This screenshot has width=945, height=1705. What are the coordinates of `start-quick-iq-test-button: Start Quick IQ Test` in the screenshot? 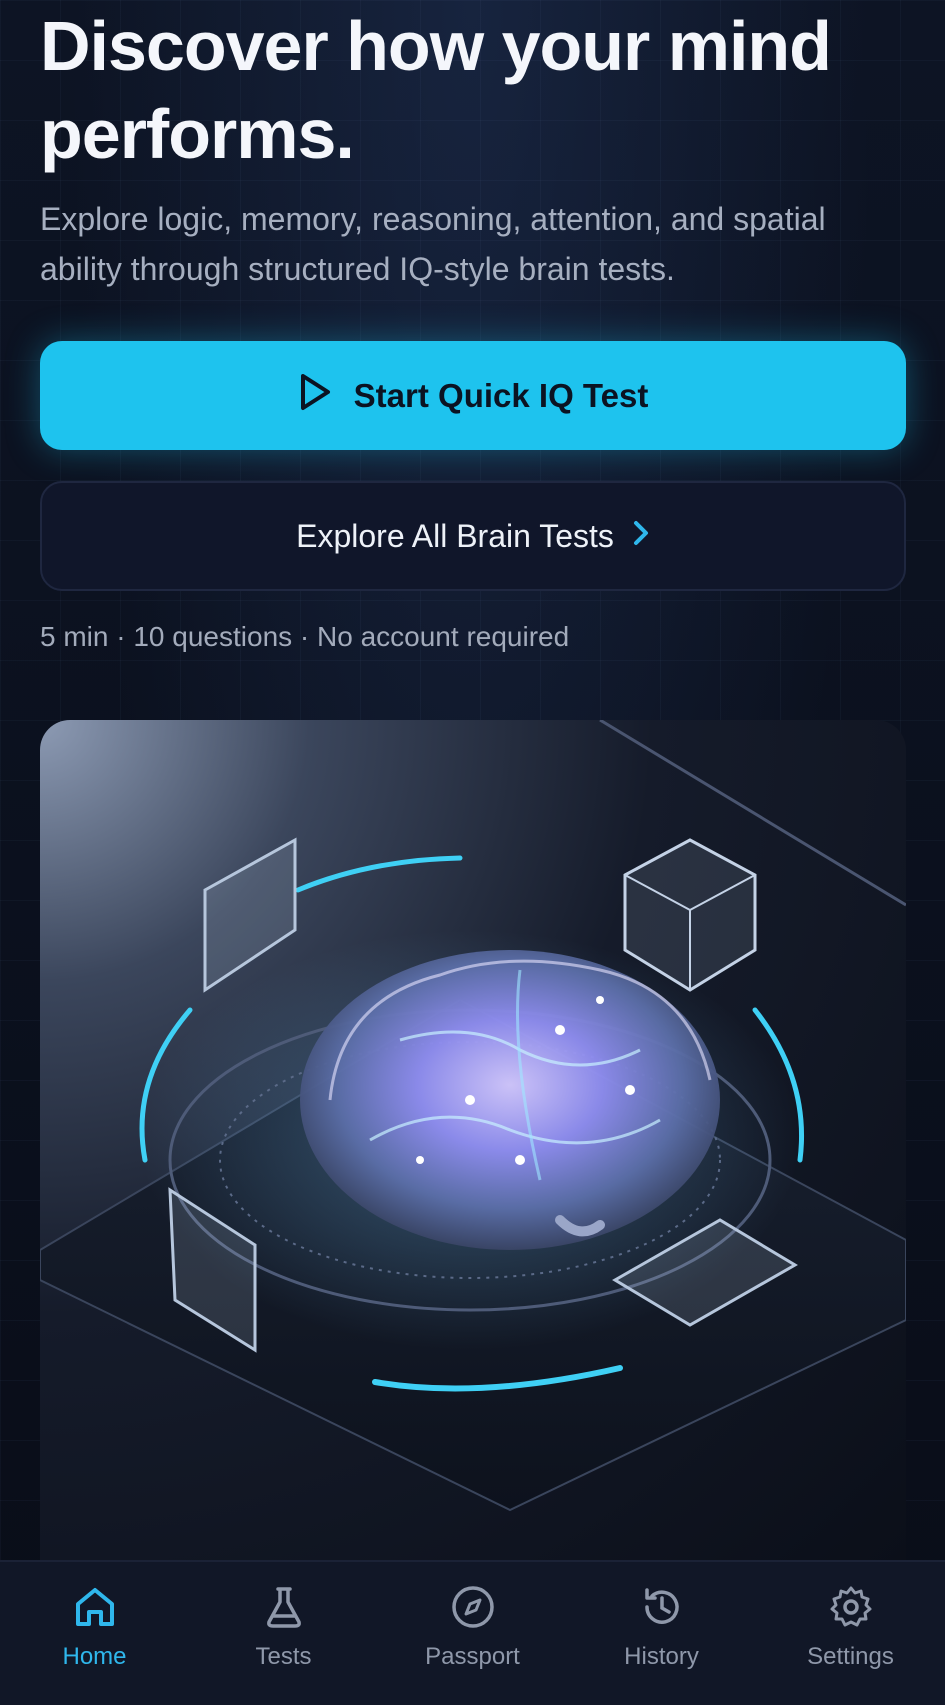 It's located at (473, 395).